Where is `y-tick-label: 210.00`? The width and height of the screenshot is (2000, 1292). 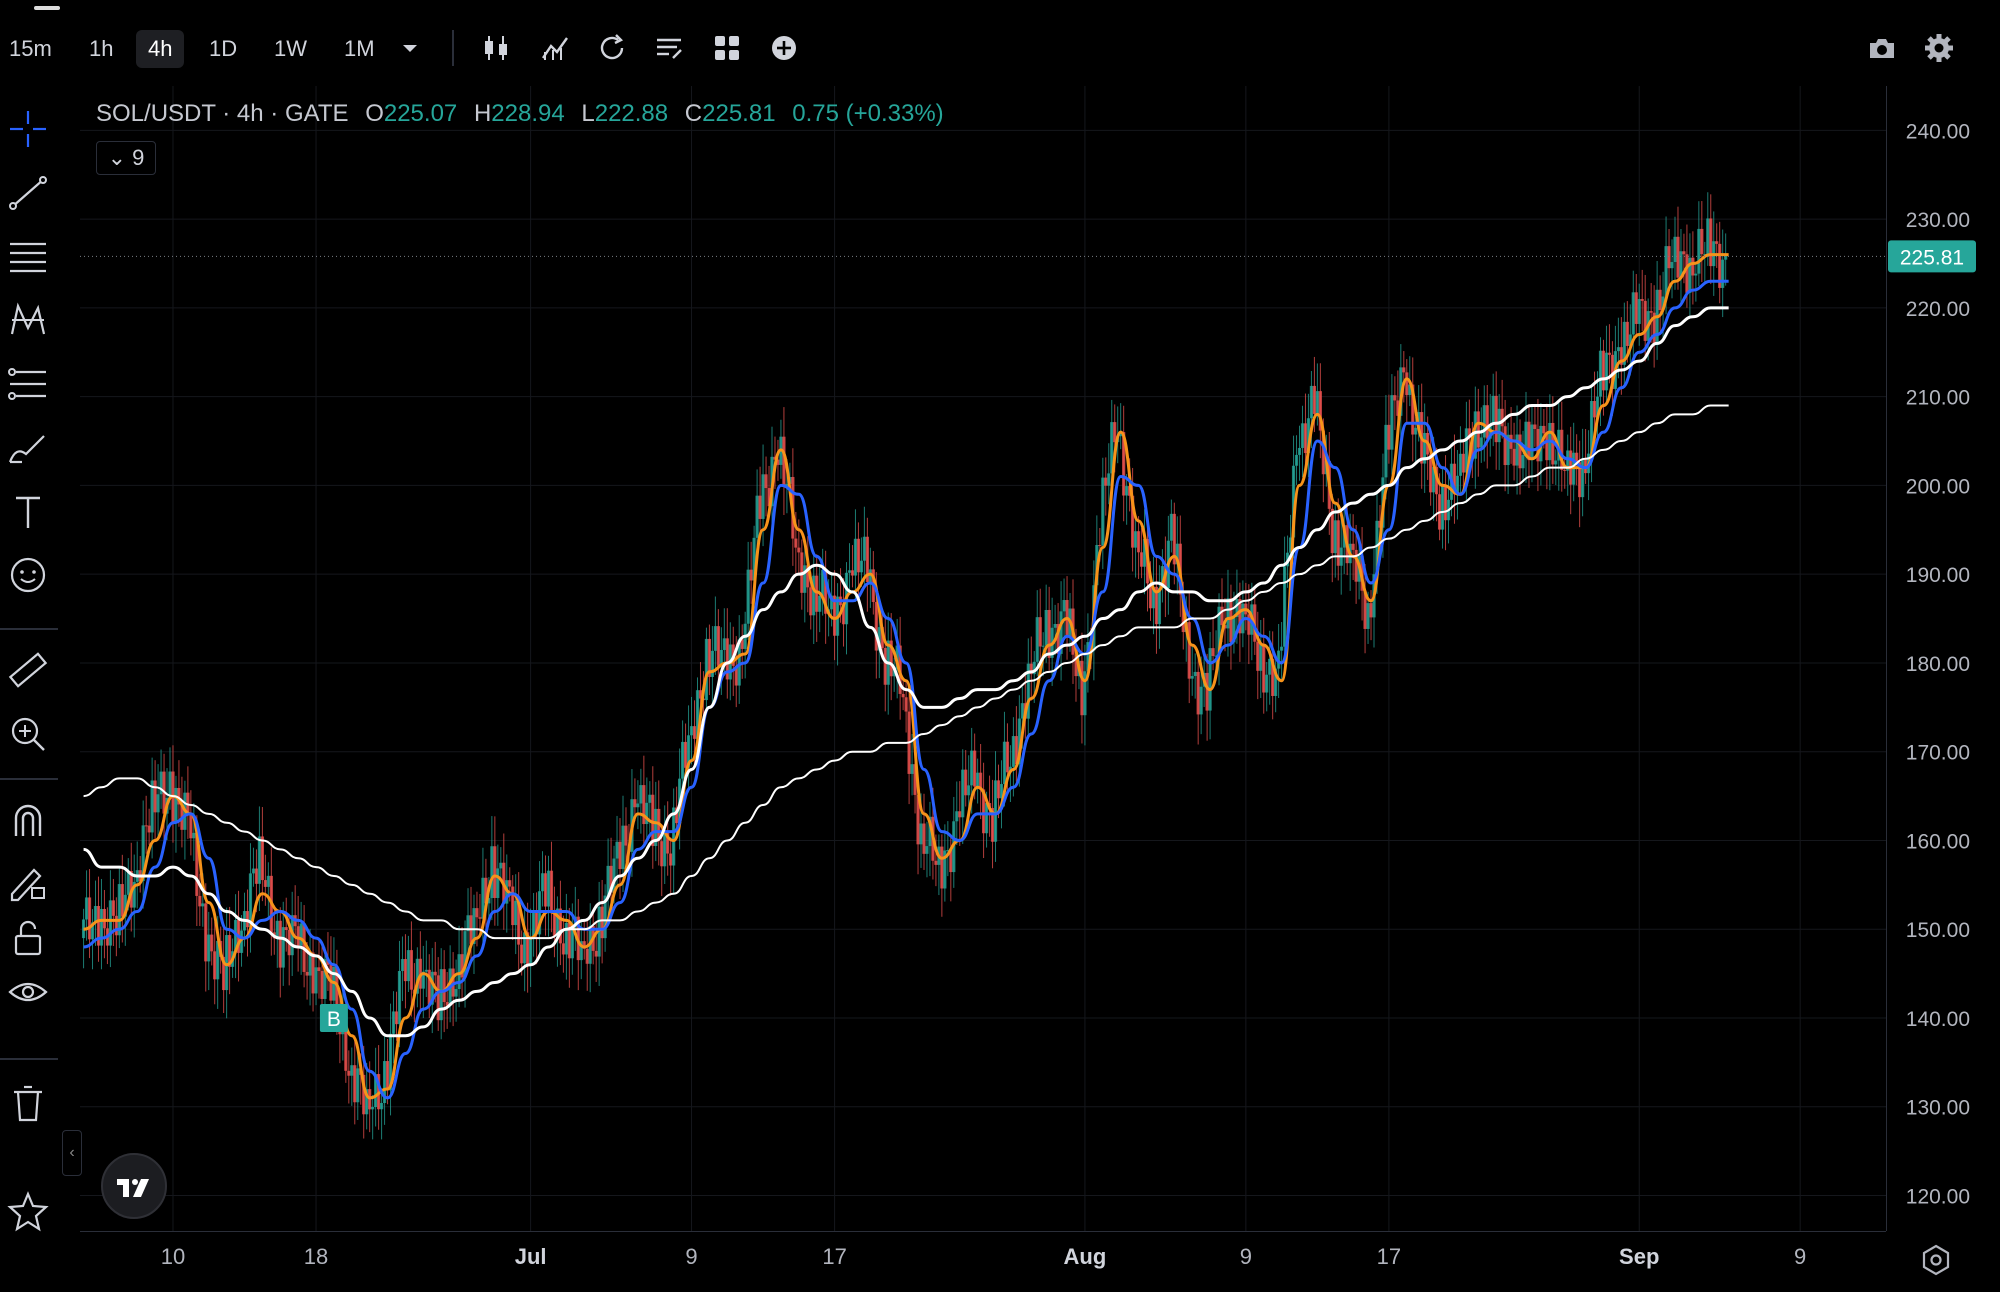
y-tick-label: 210.00 is located at coordinates (1938, 398).